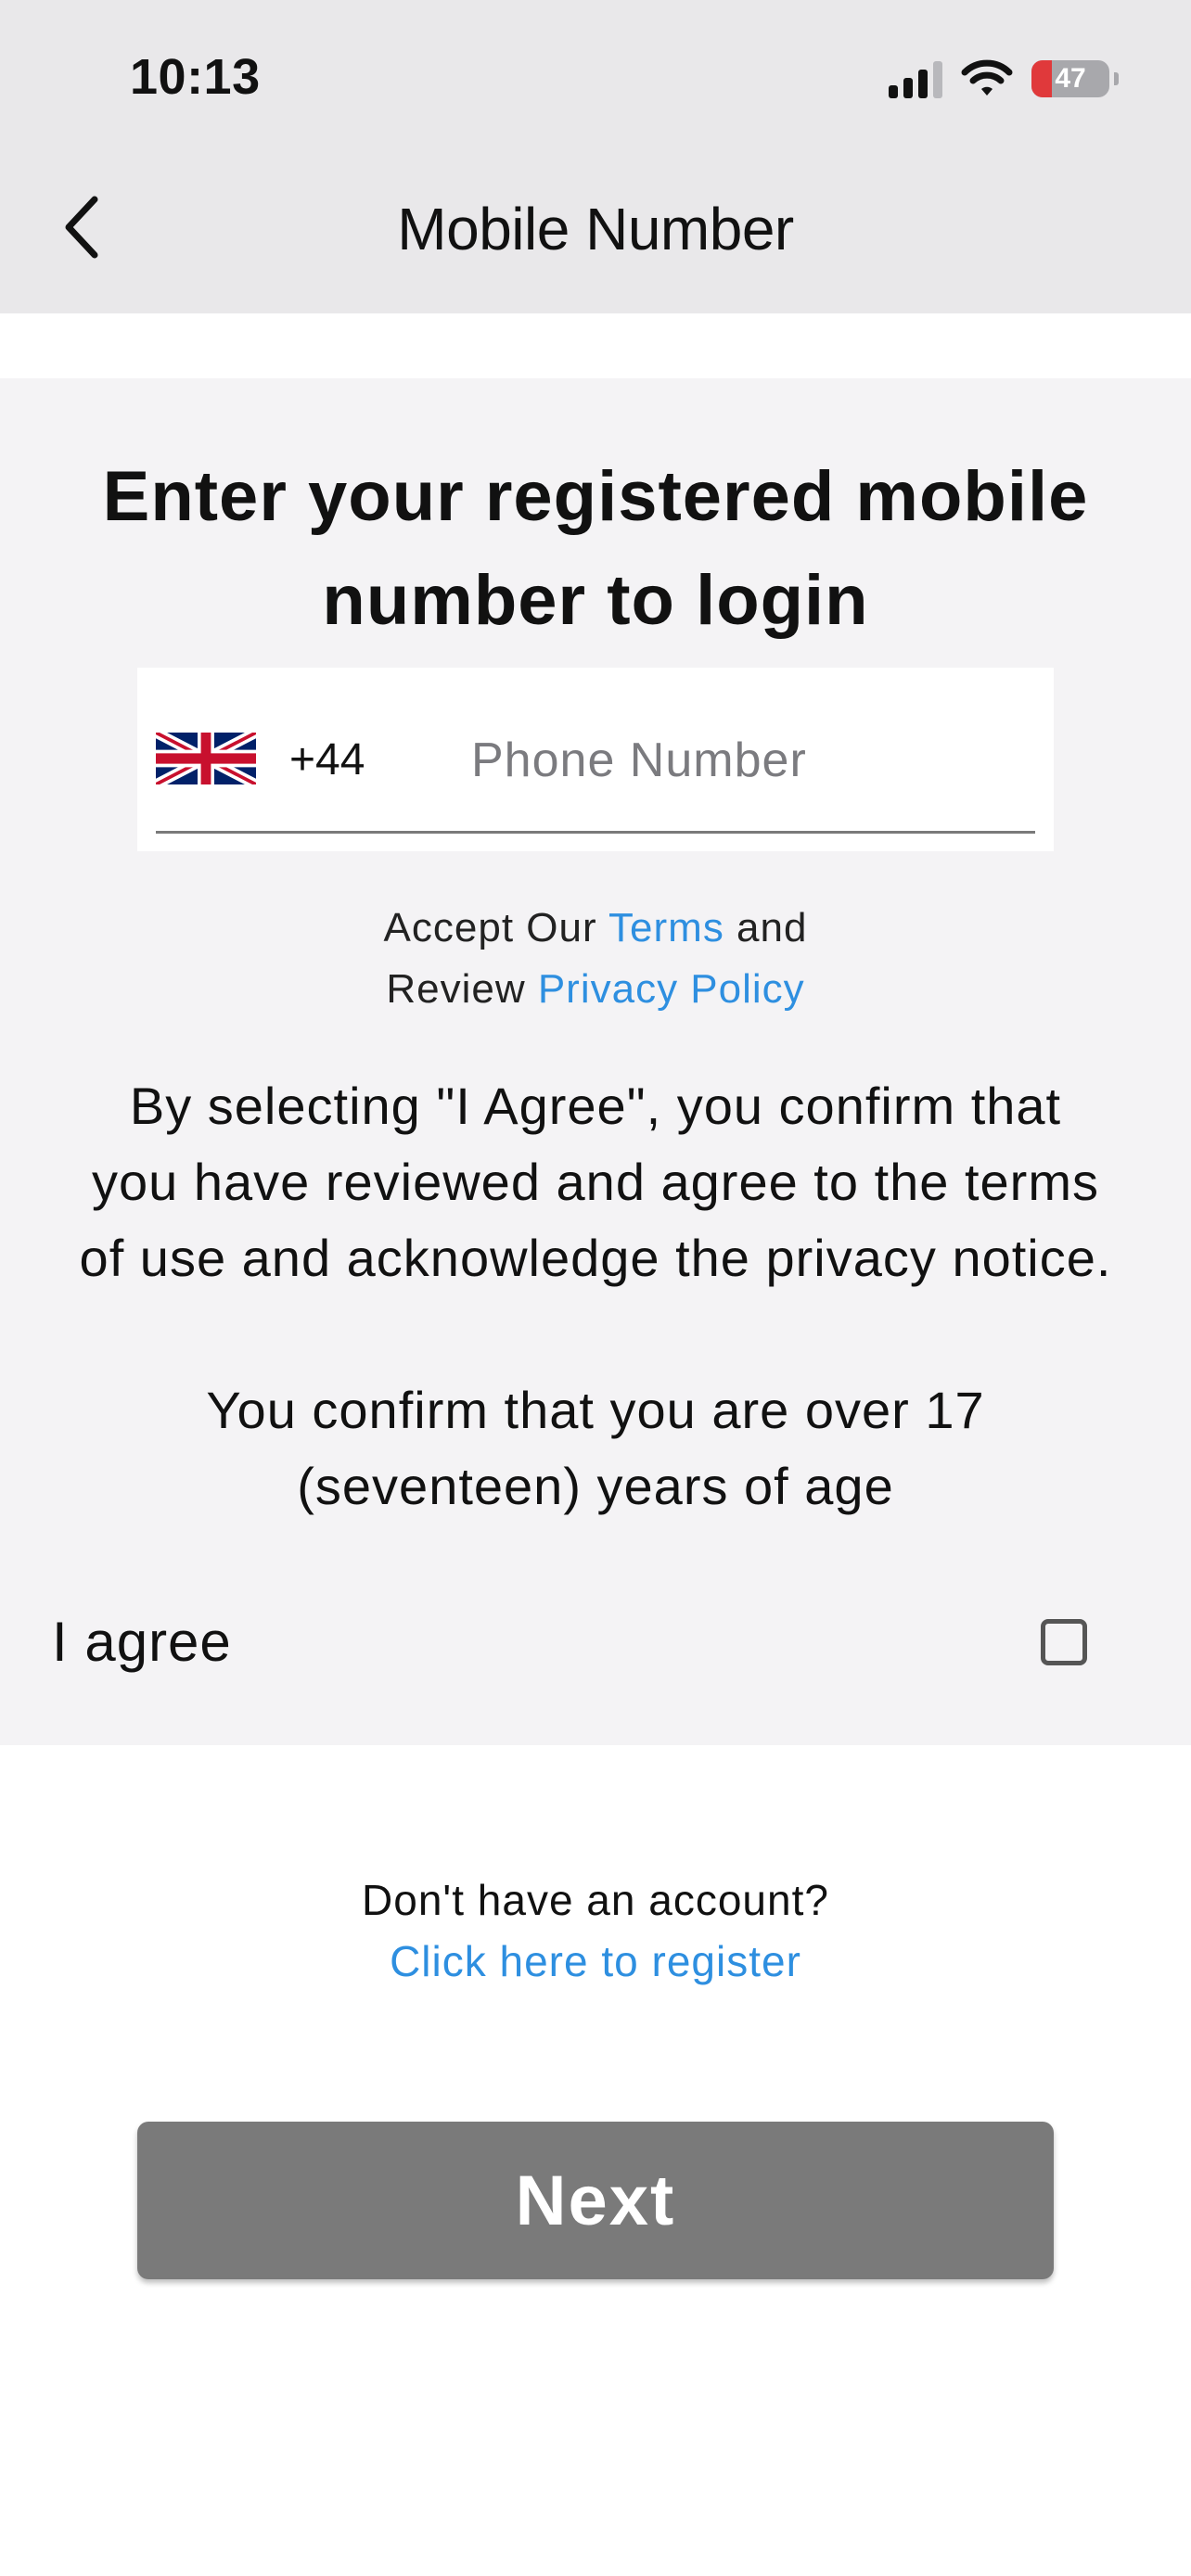  I want to click on privacy-line: Review Privacy Policy, so click(595, 990).